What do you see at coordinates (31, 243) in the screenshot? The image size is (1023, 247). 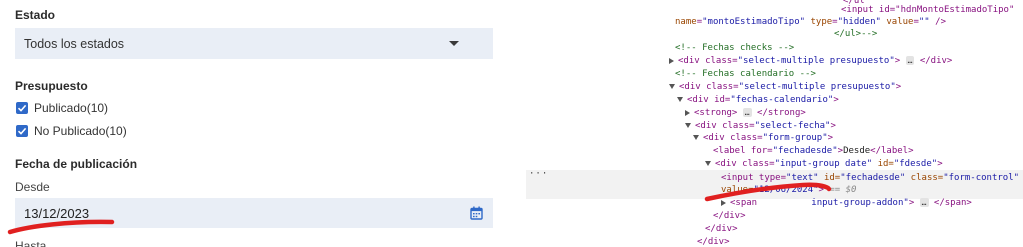 I see `hasta-label: Hasta` at bounding box center [31, 243].